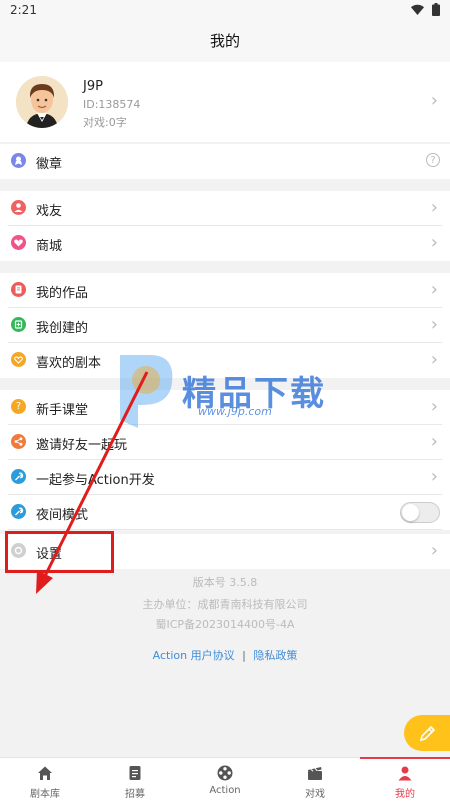  I want to click on page-title: 我的, so click(225, 41).